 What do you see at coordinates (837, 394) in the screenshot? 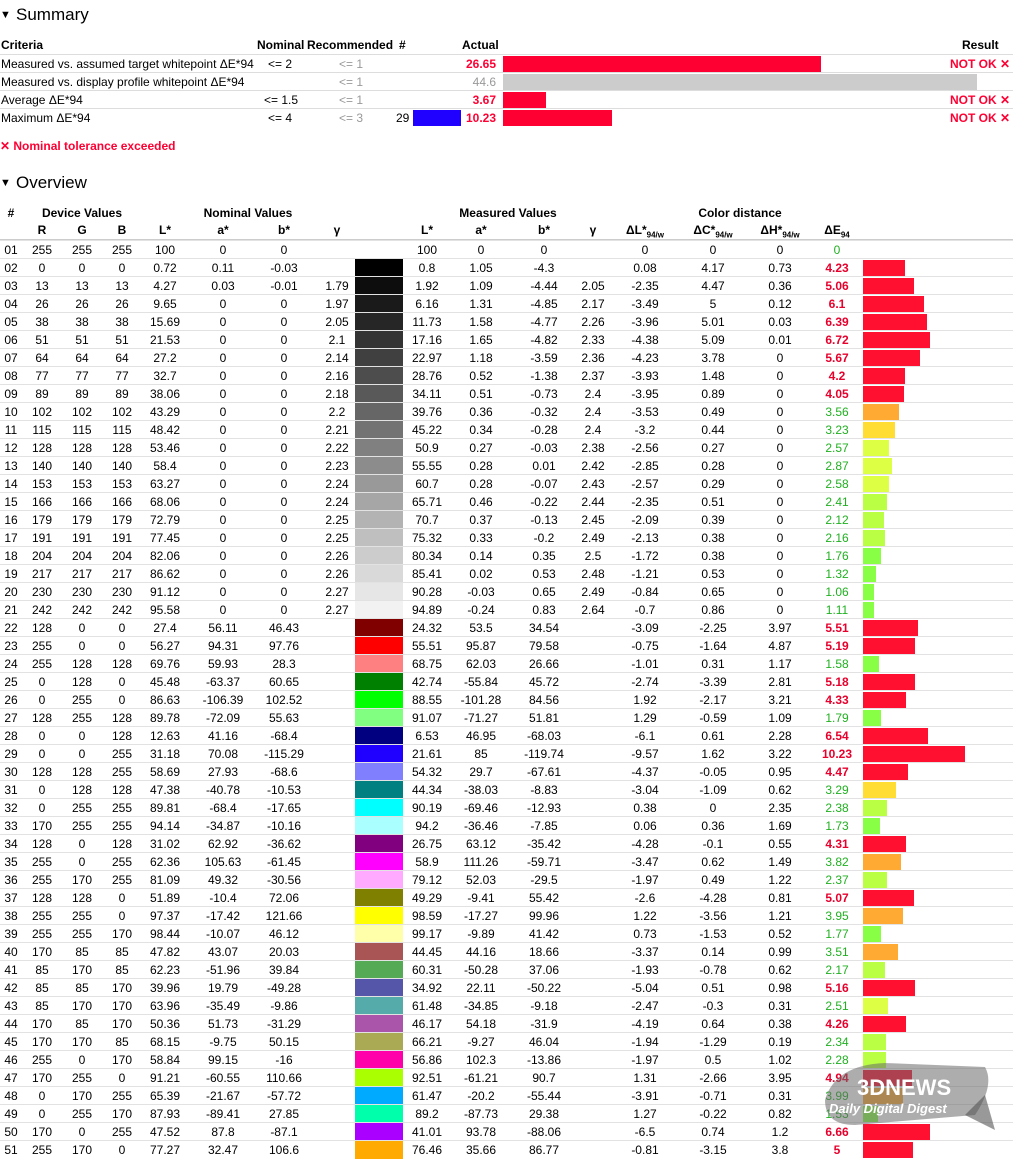
I see `delta-e-cell: 4.05` at bounding box center [837, 394].